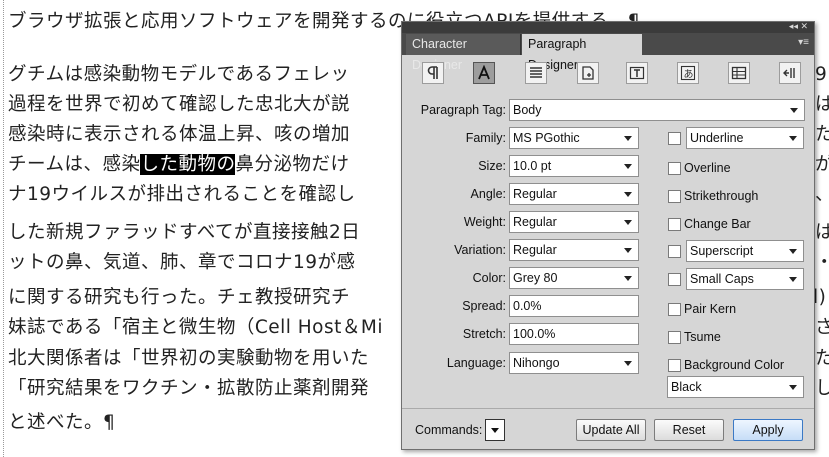 This screenshot has width=829, height=457. Describe the element at coordinates (822, 388) in the screenshot. I see `doc-line-edge: し` at that location.